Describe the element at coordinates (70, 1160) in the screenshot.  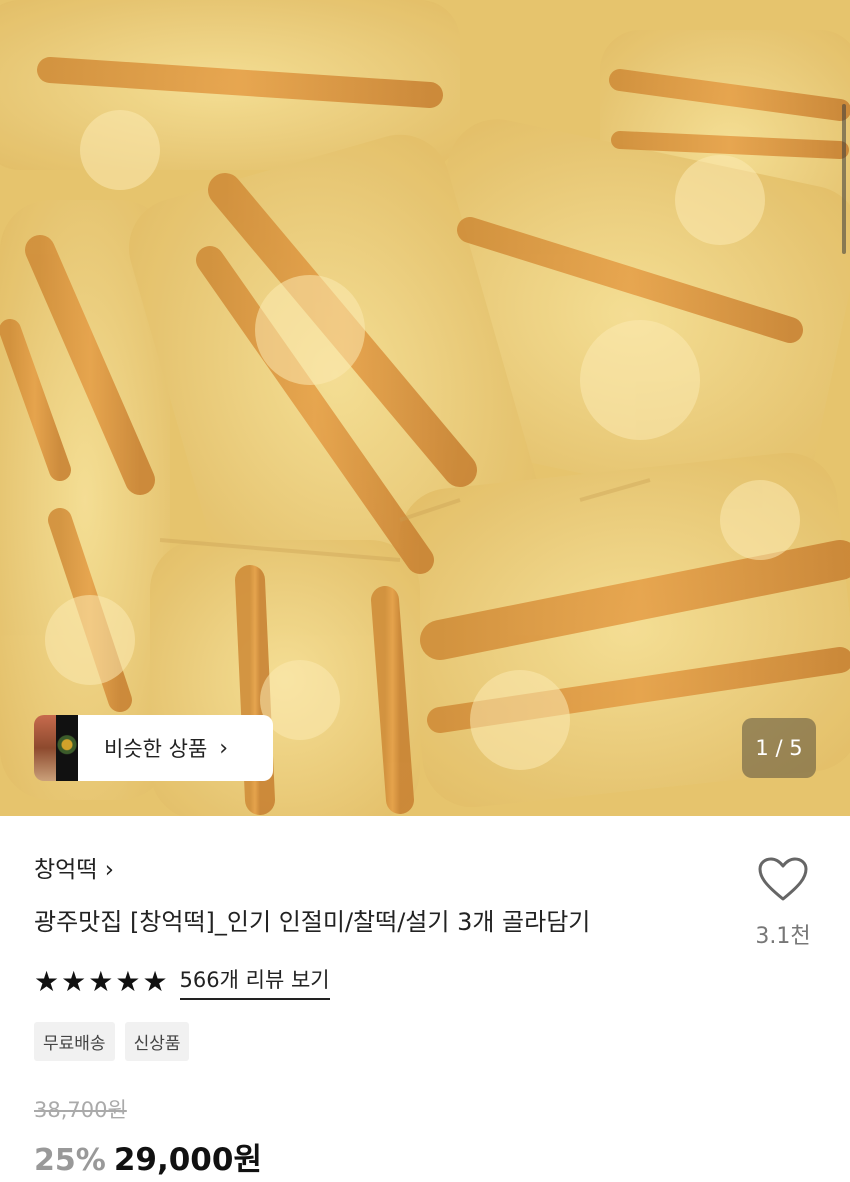
I see `discount-rate: 25%` at that location.